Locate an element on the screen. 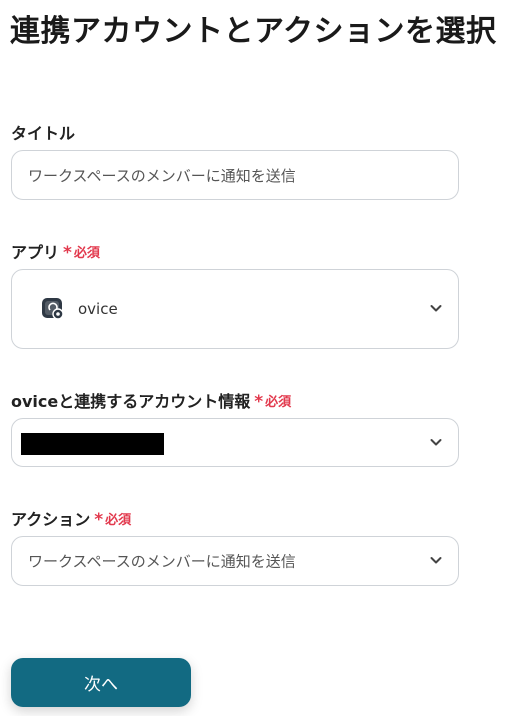  action-select: ワークスペースのメンバーに通知を送信 is located at coordinates (235, 561).